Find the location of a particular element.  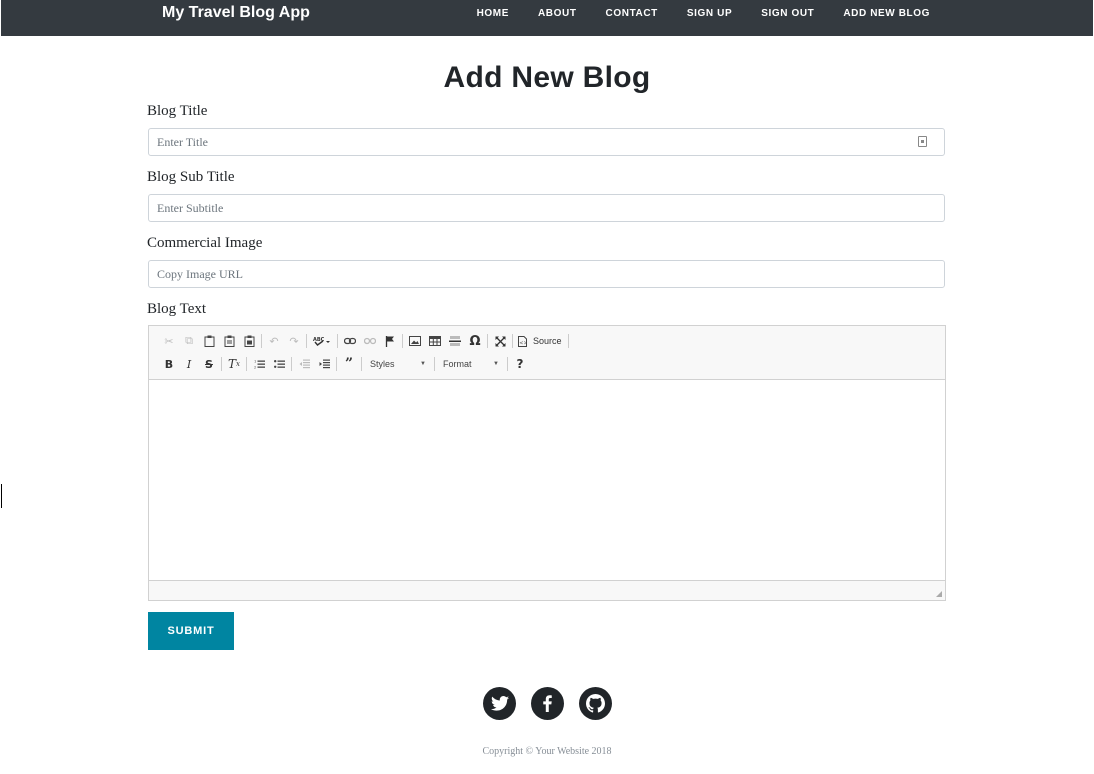

blockquote-icon: ” is located at coordinates (349, 364).